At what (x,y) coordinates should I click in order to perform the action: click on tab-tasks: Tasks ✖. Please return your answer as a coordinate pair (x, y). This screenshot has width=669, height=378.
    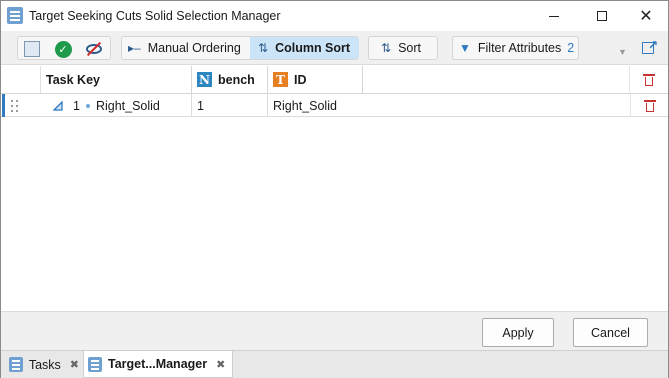
    Looking at the image, I should click on (42, 364).